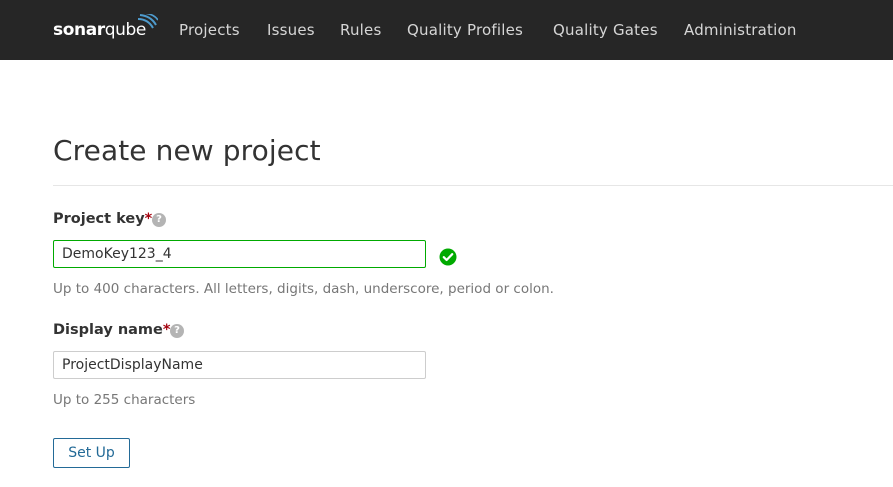 The height and width of the screenshot is (487, 893). What do you see at coordinates (605, 30) in the screenshot?
I see `nav-quality-gates: Quality Gates` at bounding box center [605, 30].